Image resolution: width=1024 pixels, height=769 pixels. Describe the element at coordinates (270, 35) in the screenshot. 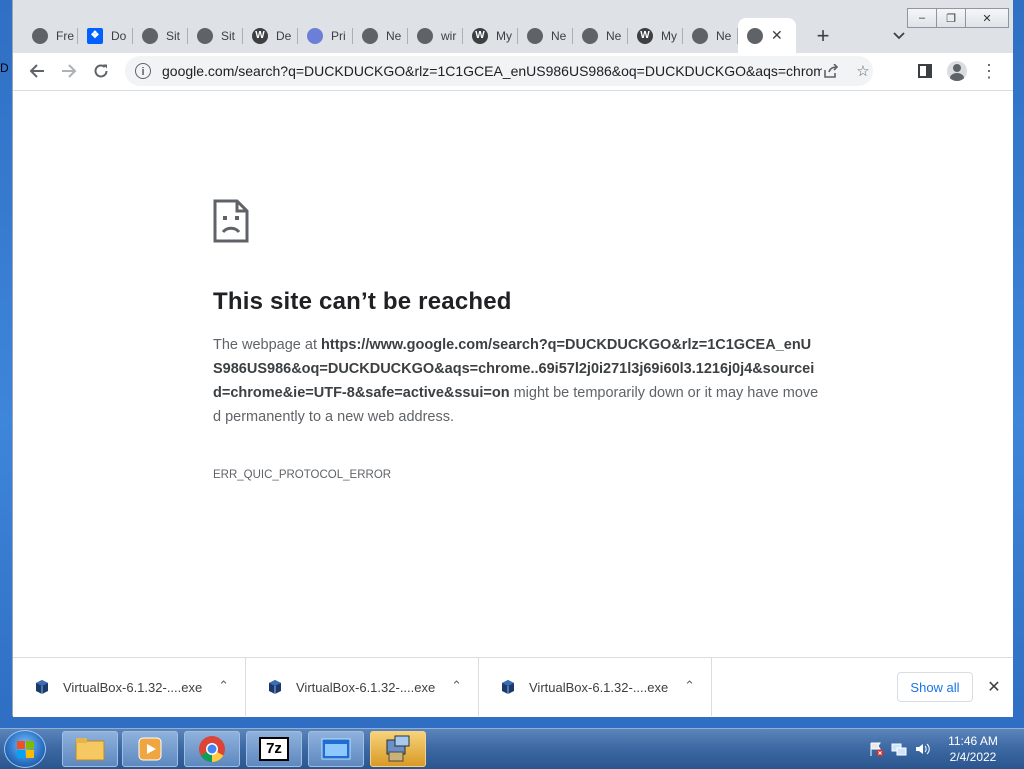

I see `browser-tab: W De` at that location.